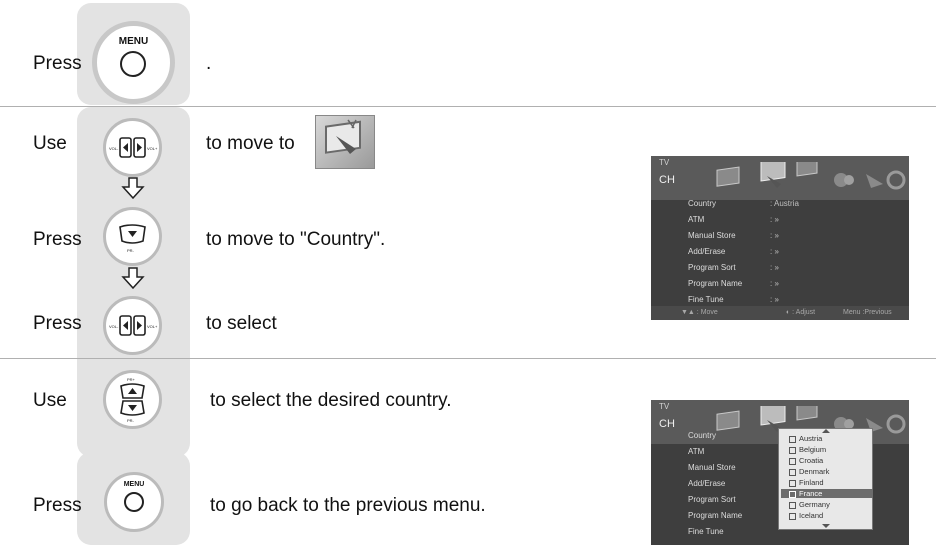  Describe the element at coordinates (811, 176) in the screenshot. I see `tv-menu-icons` at that location.